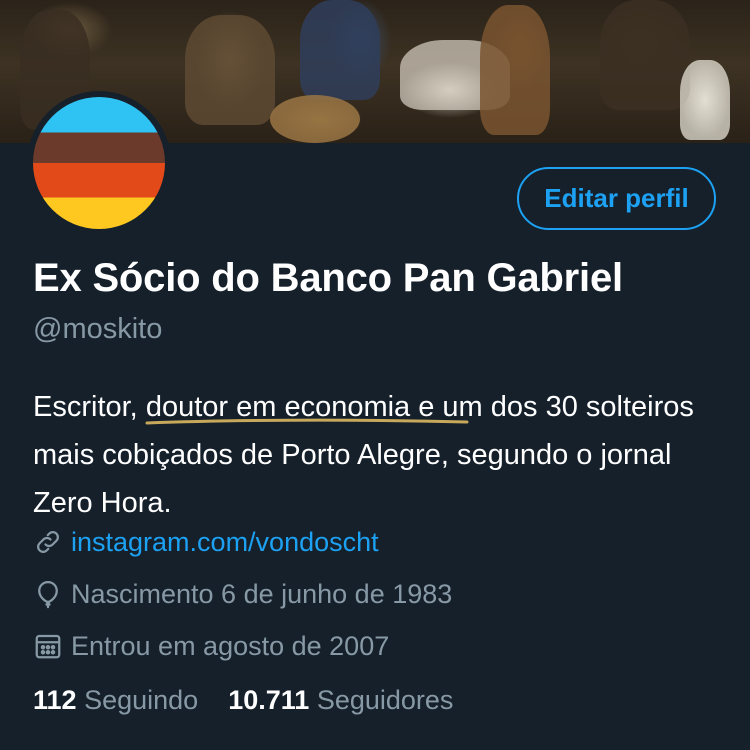 Image resolution: width=750 pixels, height=750 pixels. I want to click on username-handle: @moskito, so click(98, 329).